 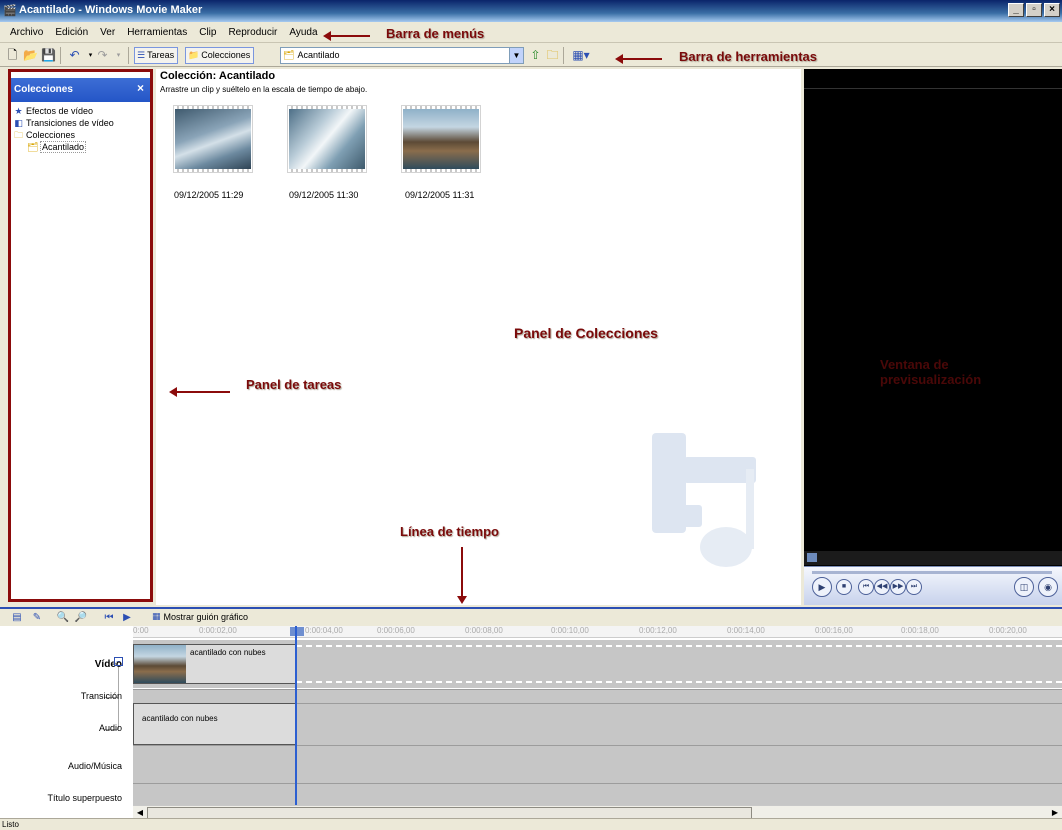 What do you see at coordinates (597, 812) in the screenshot?
I see `timeline-horizontal-scrollbar: ◀ ▶` at bounding box center [597, 812].